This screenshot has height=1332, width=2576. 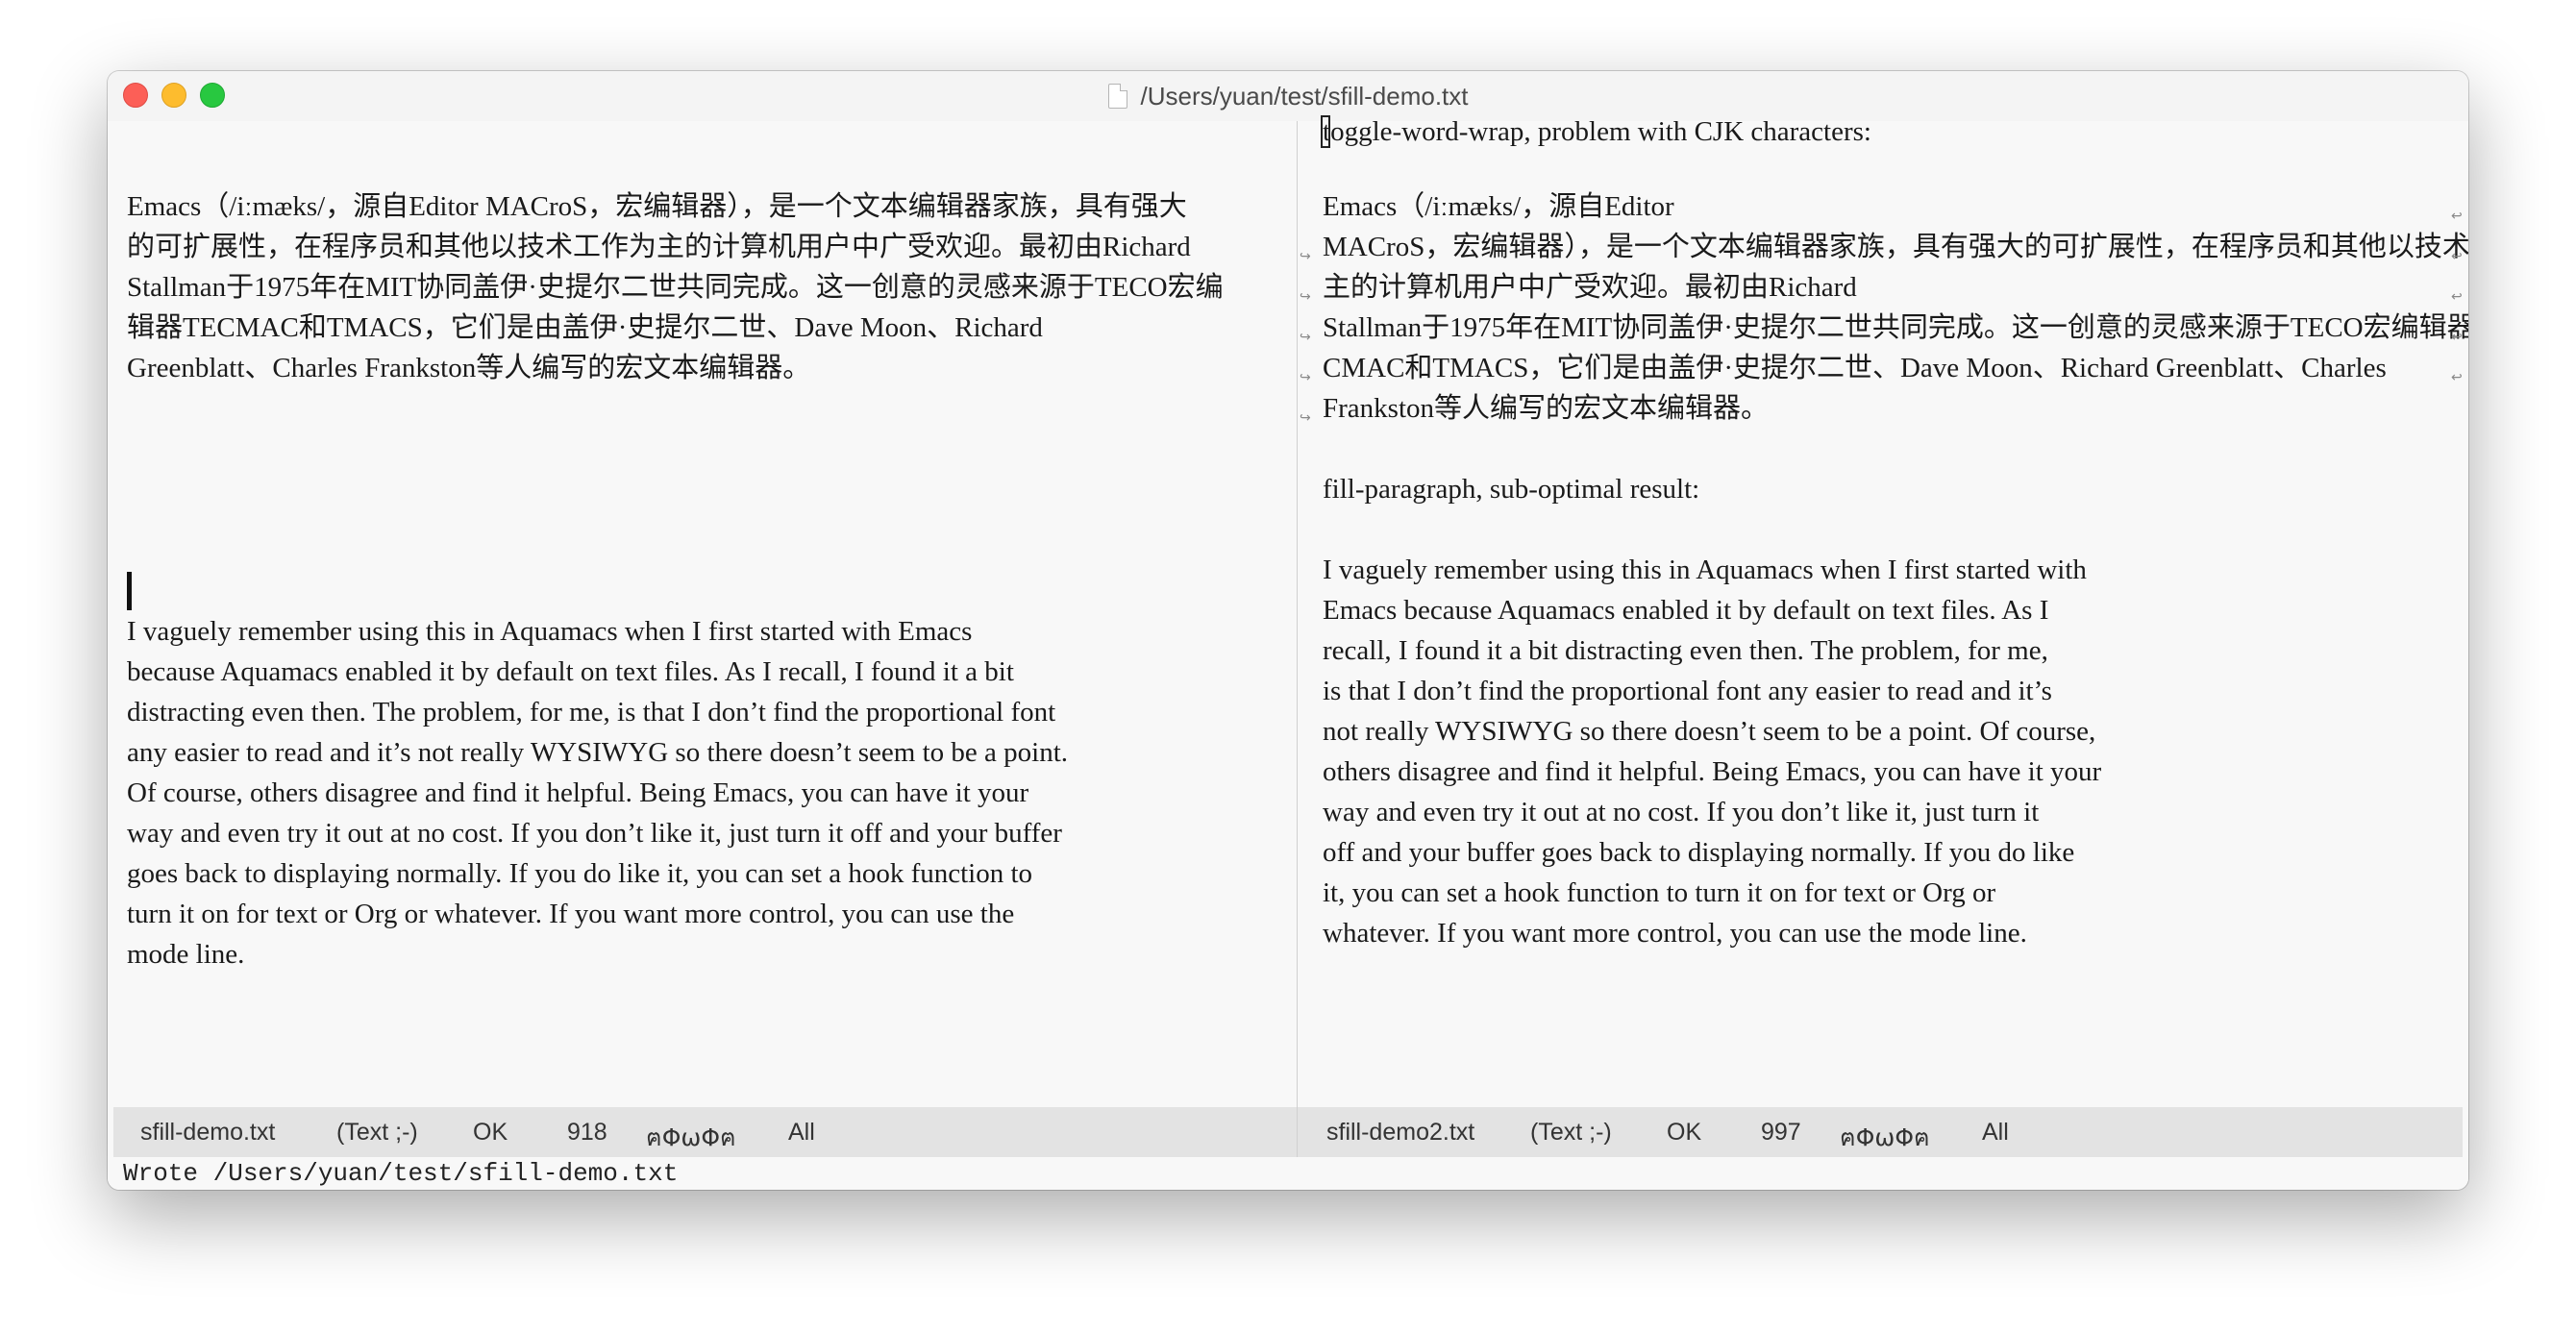 I want to click on right-emacs-line: Emacs（/iːmæks/，源自Editor, so click(x=1498, y=206).